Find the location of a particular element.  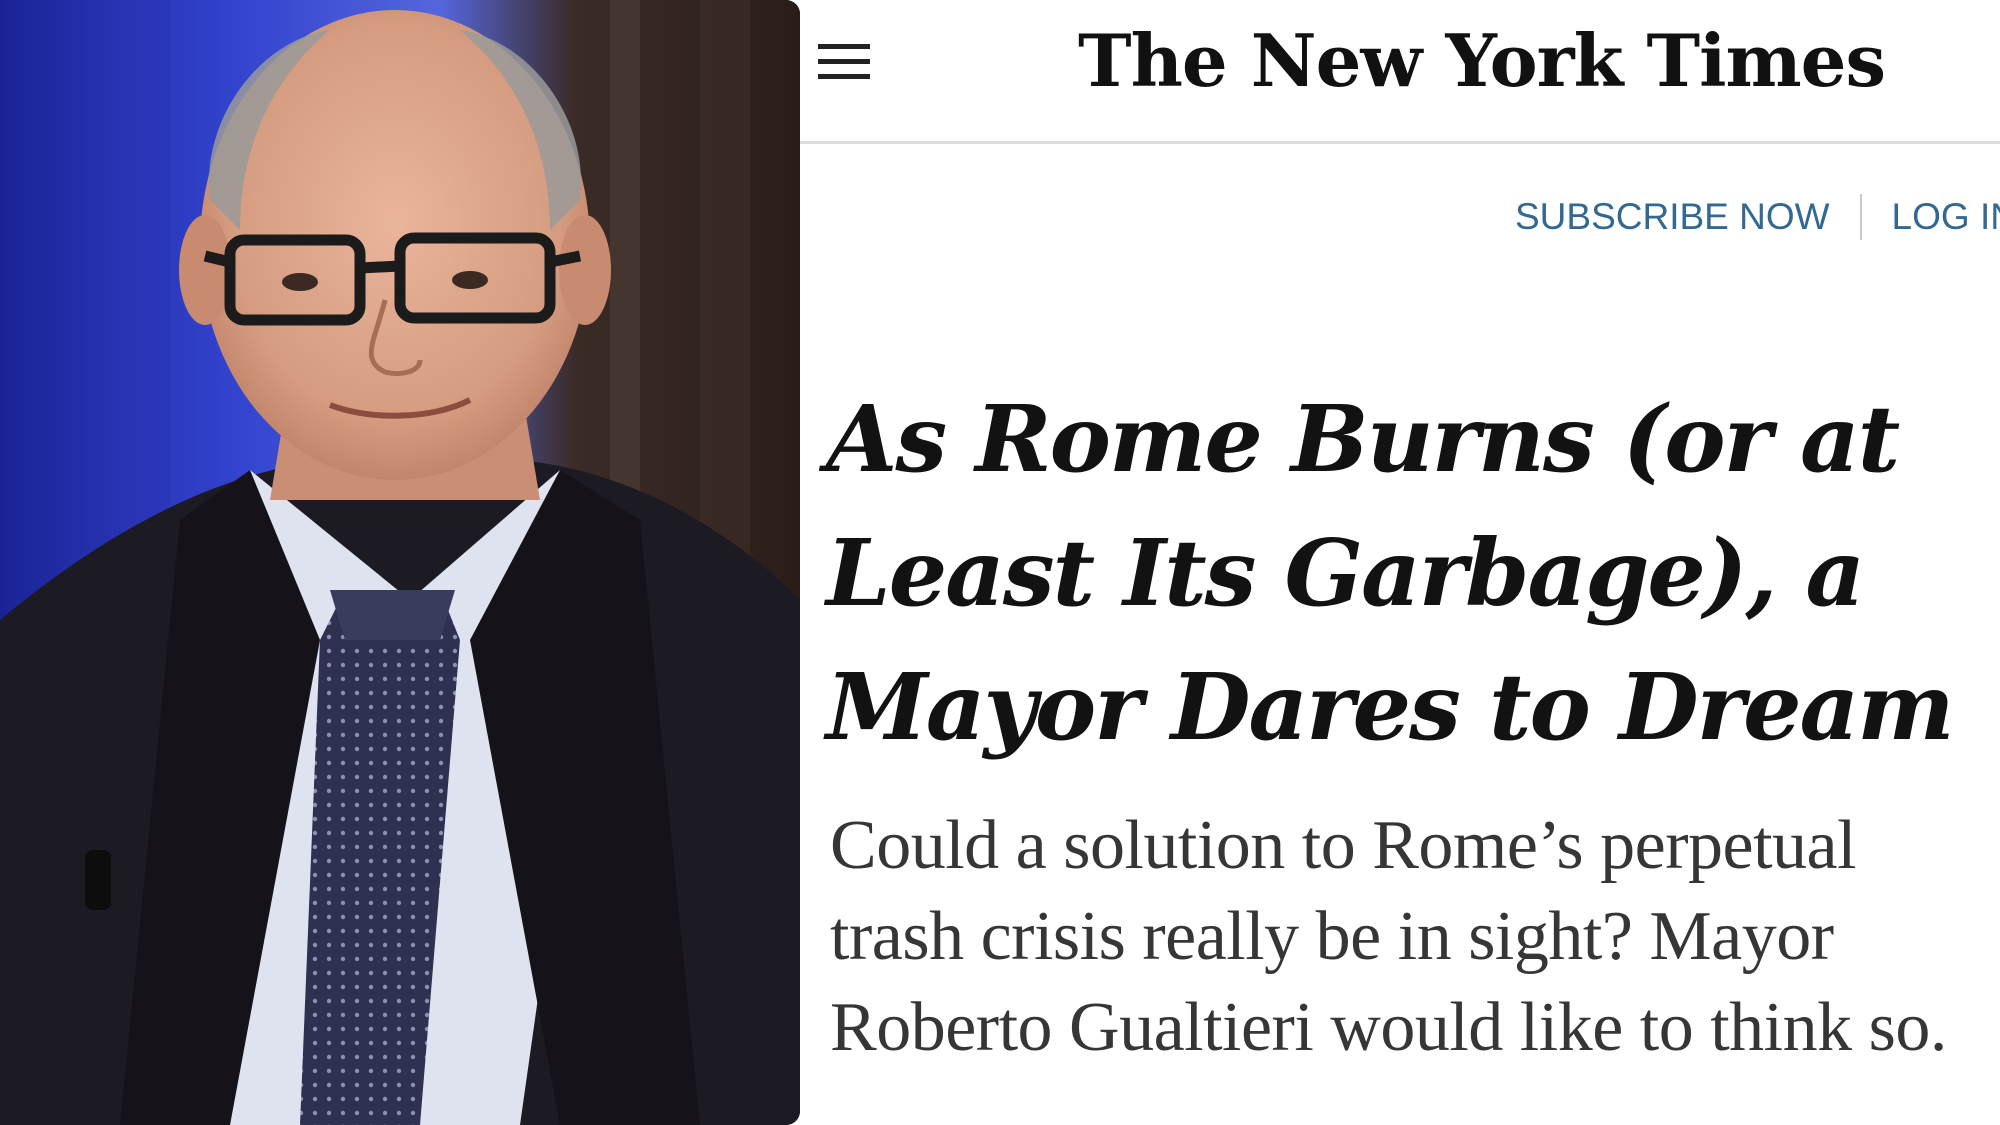

link-separator is located at coordinates (1860, 217).